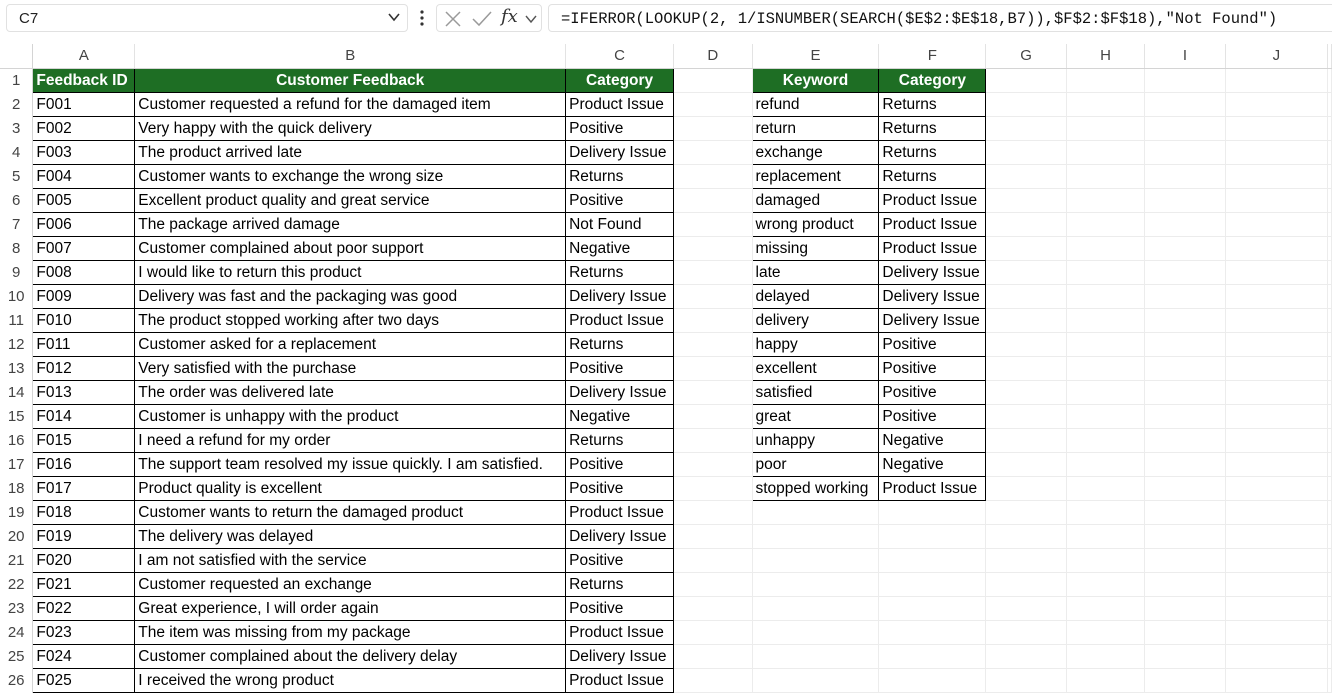  What do you see at coordinates (350, 128) in the screenshot?
I see `feedback-cell: Very happy with the quick delivery` at bounding box center [350, 128].